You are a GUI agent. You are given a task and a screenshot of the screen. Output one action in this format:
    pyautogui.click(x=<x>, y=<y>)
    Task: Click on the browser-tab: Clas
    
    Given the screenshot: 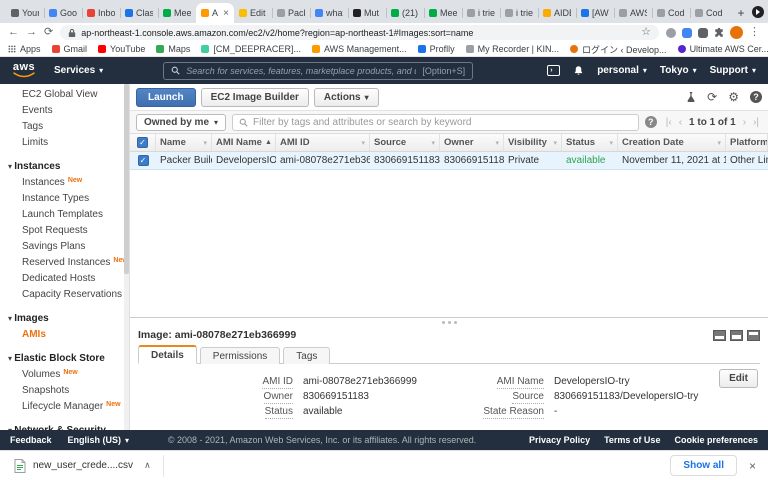 What is the action you would take?
    pyautogui.click(x=139, y=13)
    